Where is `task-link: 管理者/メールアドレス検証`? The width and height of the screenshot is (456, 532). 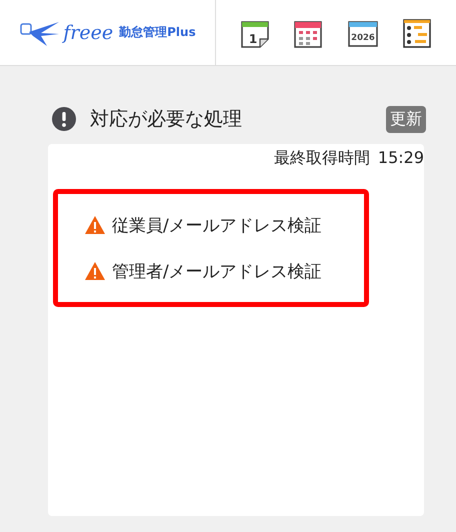 task-link: 管理者/メールアドレス検証 is located at coordinates (217, 271).